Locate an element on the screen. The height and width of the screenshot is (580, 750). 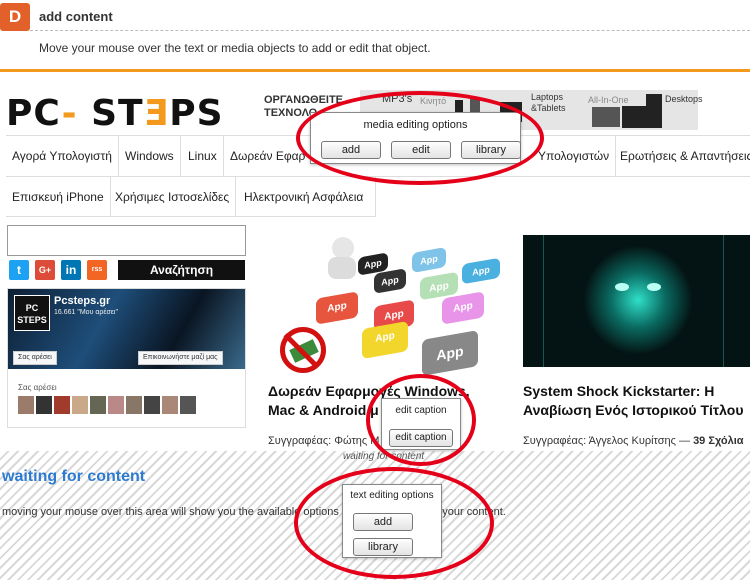
shodan-eye-right is located at coordinates (654, 287).